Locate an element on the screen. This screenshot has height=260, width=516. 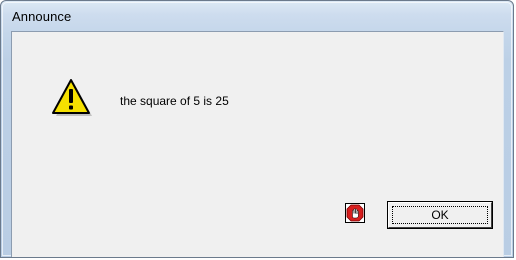
ok-button-label: OK is located at coordinates (440, 215).